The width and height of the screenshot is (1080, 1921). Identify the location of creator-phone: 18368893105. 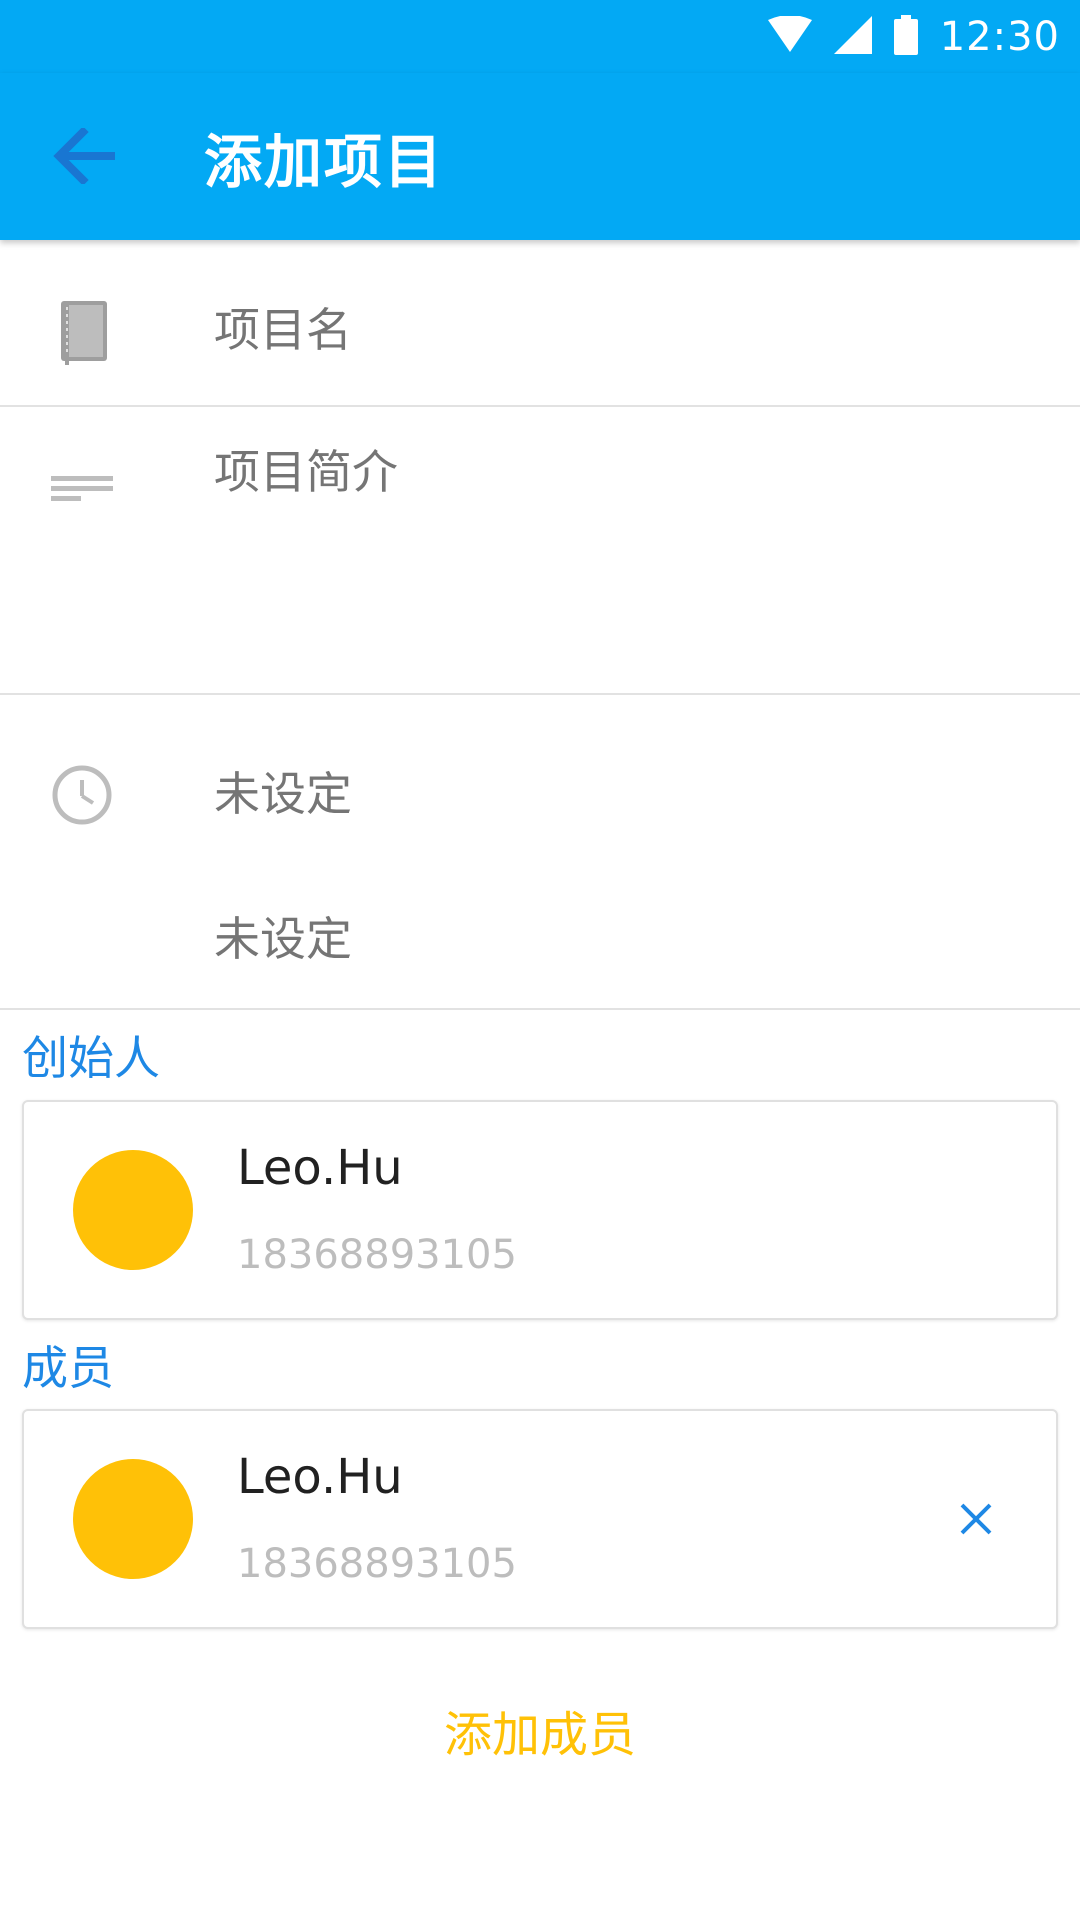
(377, 1255).